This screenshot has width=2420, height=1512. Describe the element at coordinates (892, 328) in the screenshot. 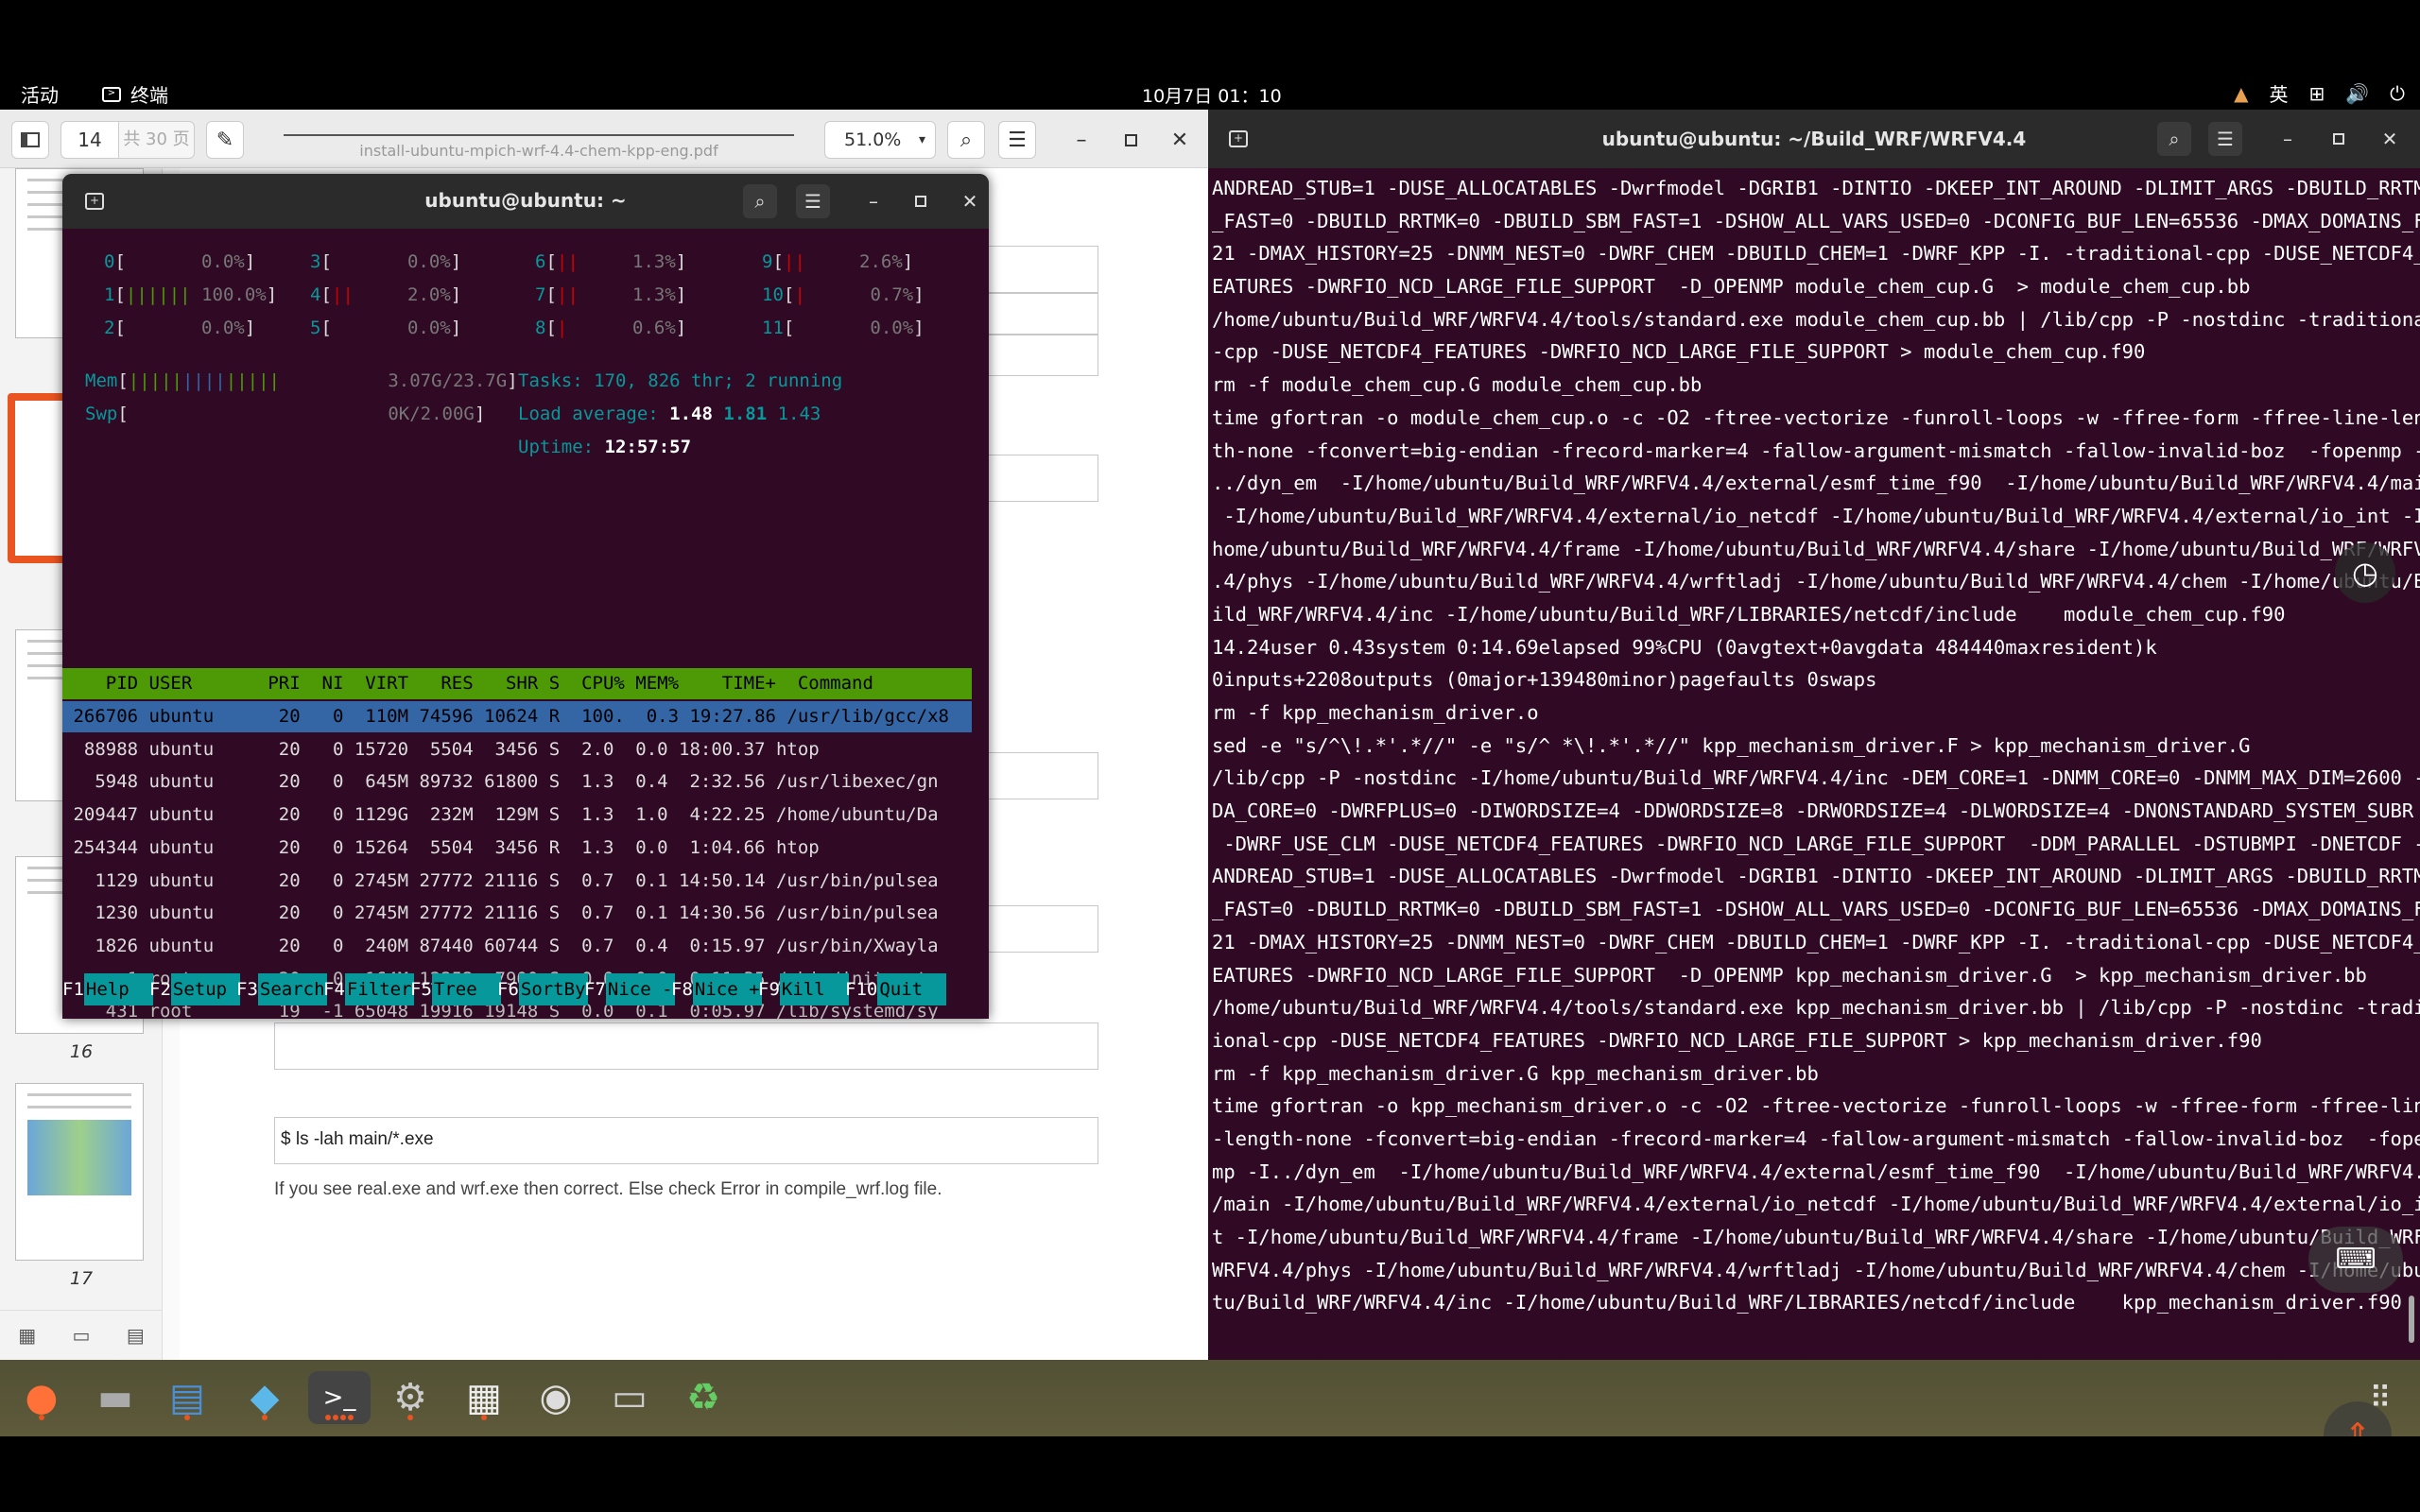

I see `cpu-percent: 0.0%` at that location.